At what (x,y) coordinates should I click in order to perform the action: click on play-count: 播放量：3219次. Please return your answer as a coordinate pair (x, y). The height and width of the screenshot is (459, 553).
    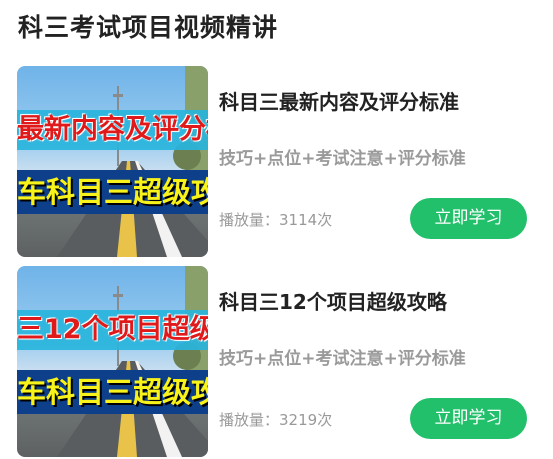
    Looking at the image, I should click on (275, 419).